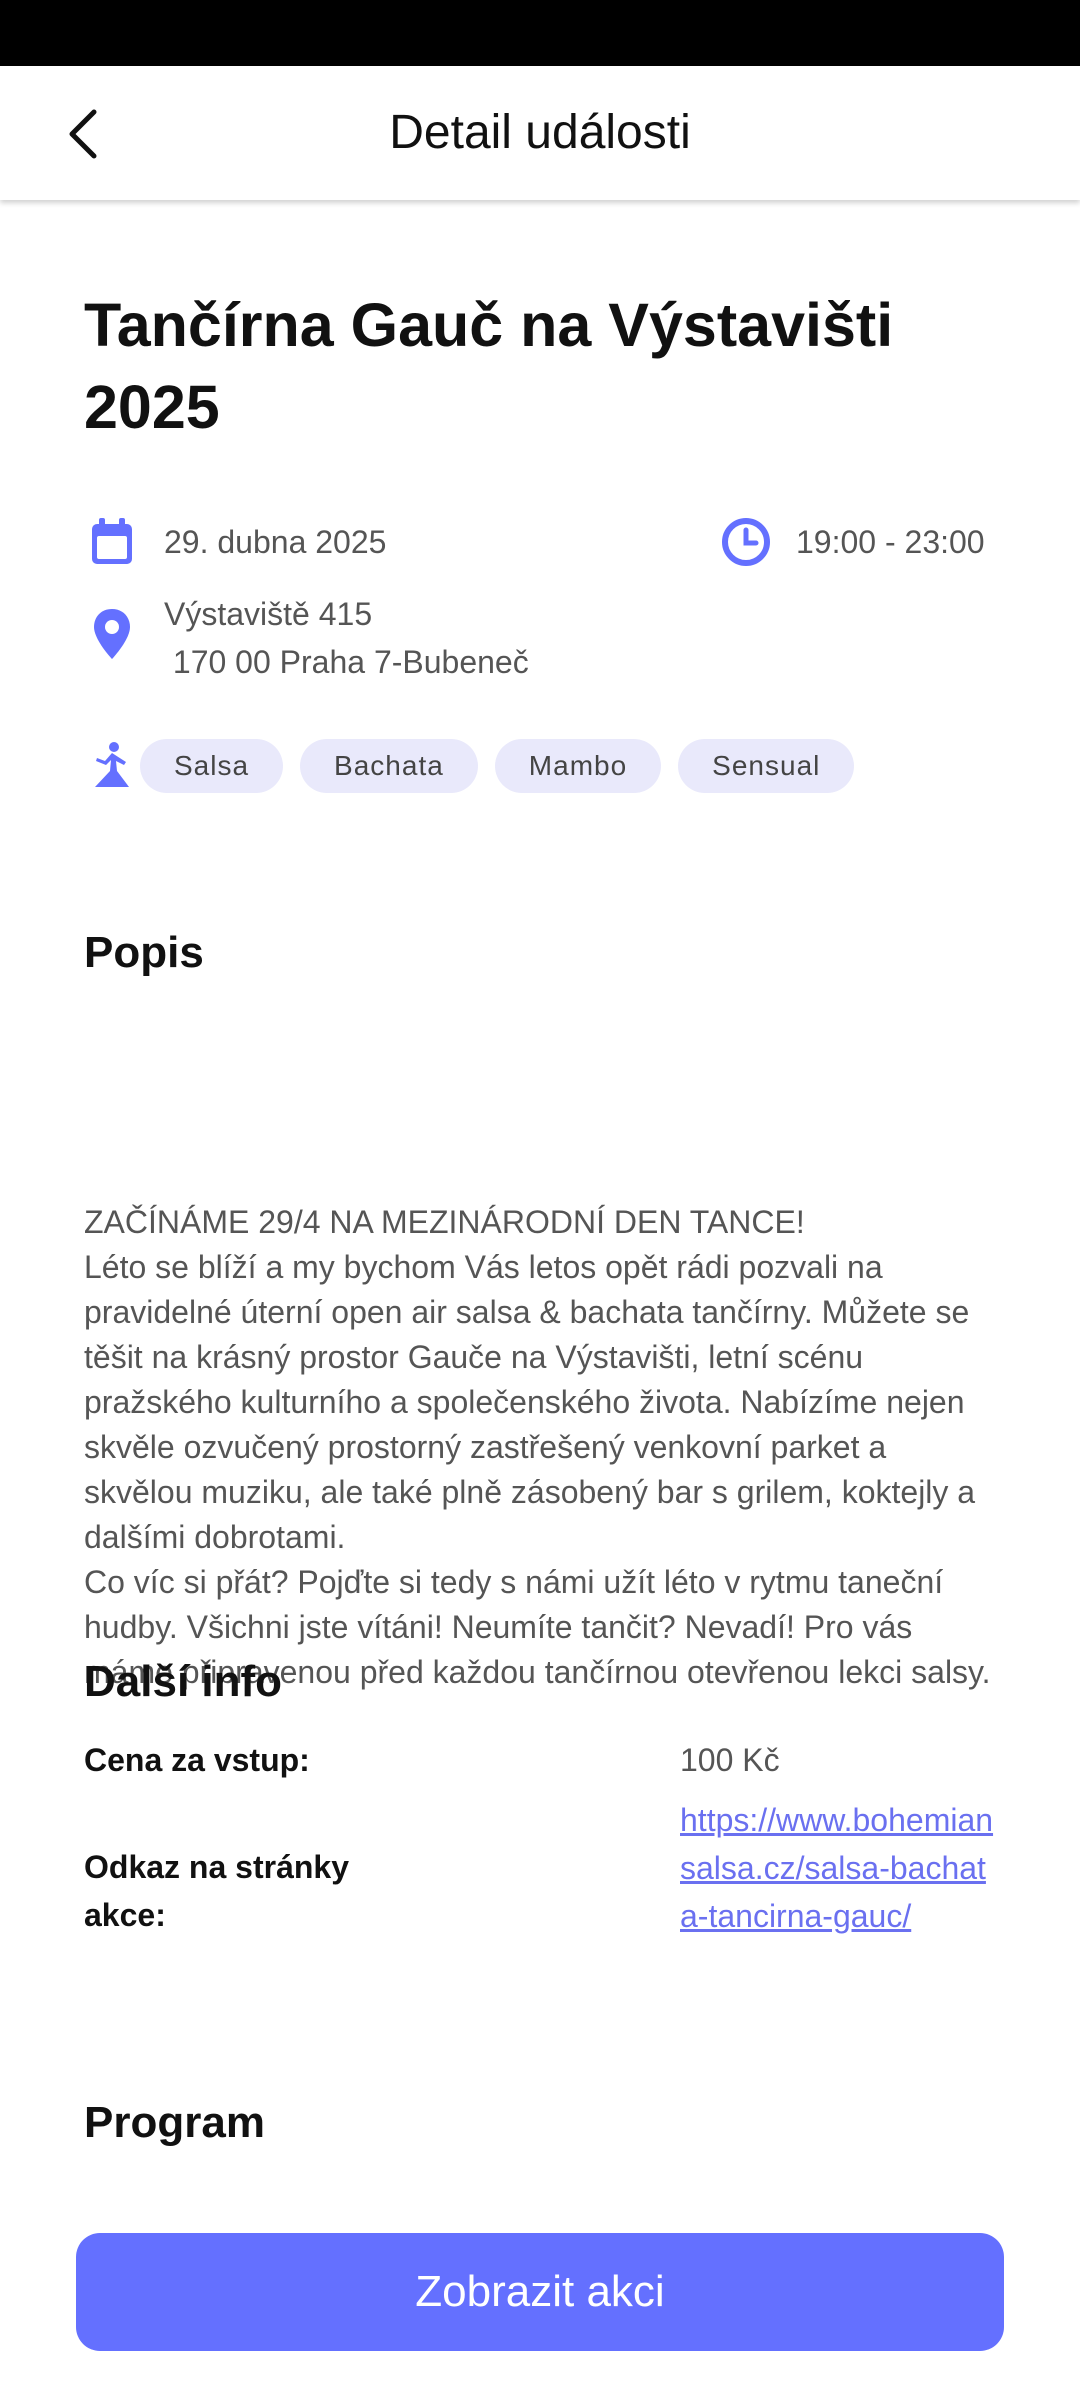 The image size is (1080, 2408). I want to click on show-event-button: Zobrazit akci, so click(540, 2292).